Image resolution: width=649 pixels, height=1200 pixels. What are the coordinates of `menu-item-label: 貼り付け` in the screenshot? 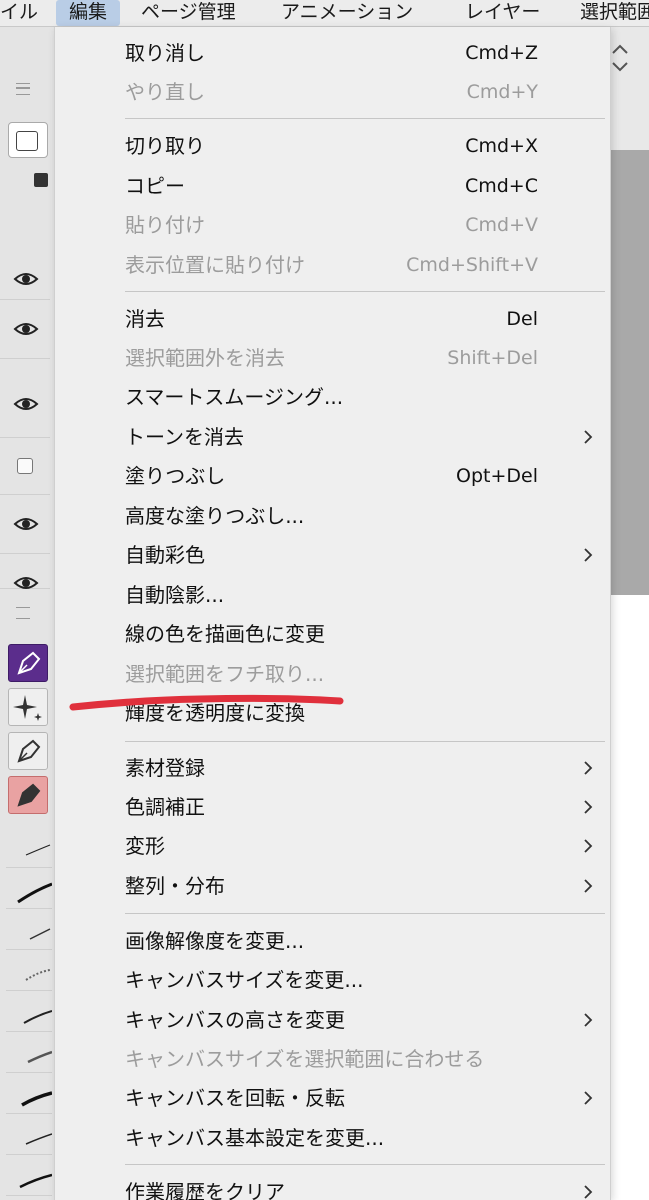 It's located at (165, 225).